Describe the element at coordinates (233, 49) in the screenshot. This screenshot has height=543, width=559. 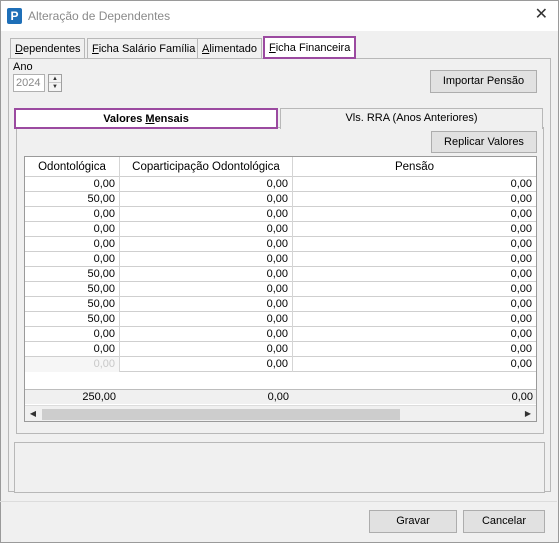
I see `tab-alimentado-label: limentado` at that location.